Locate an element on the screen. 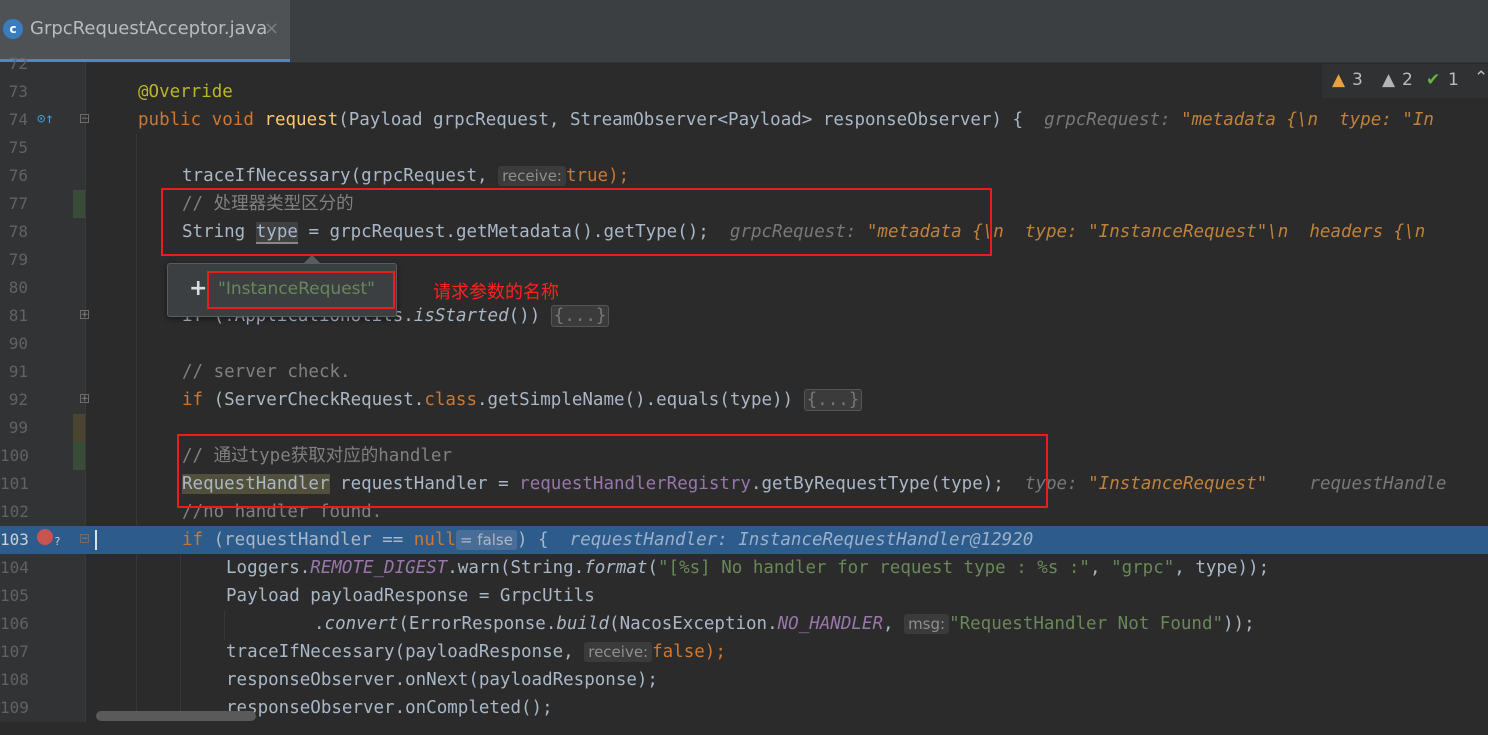 Image resolution: width=1488 pixels, height=735 pixels. code-segment: ()) is located at coordinates (529, 316).